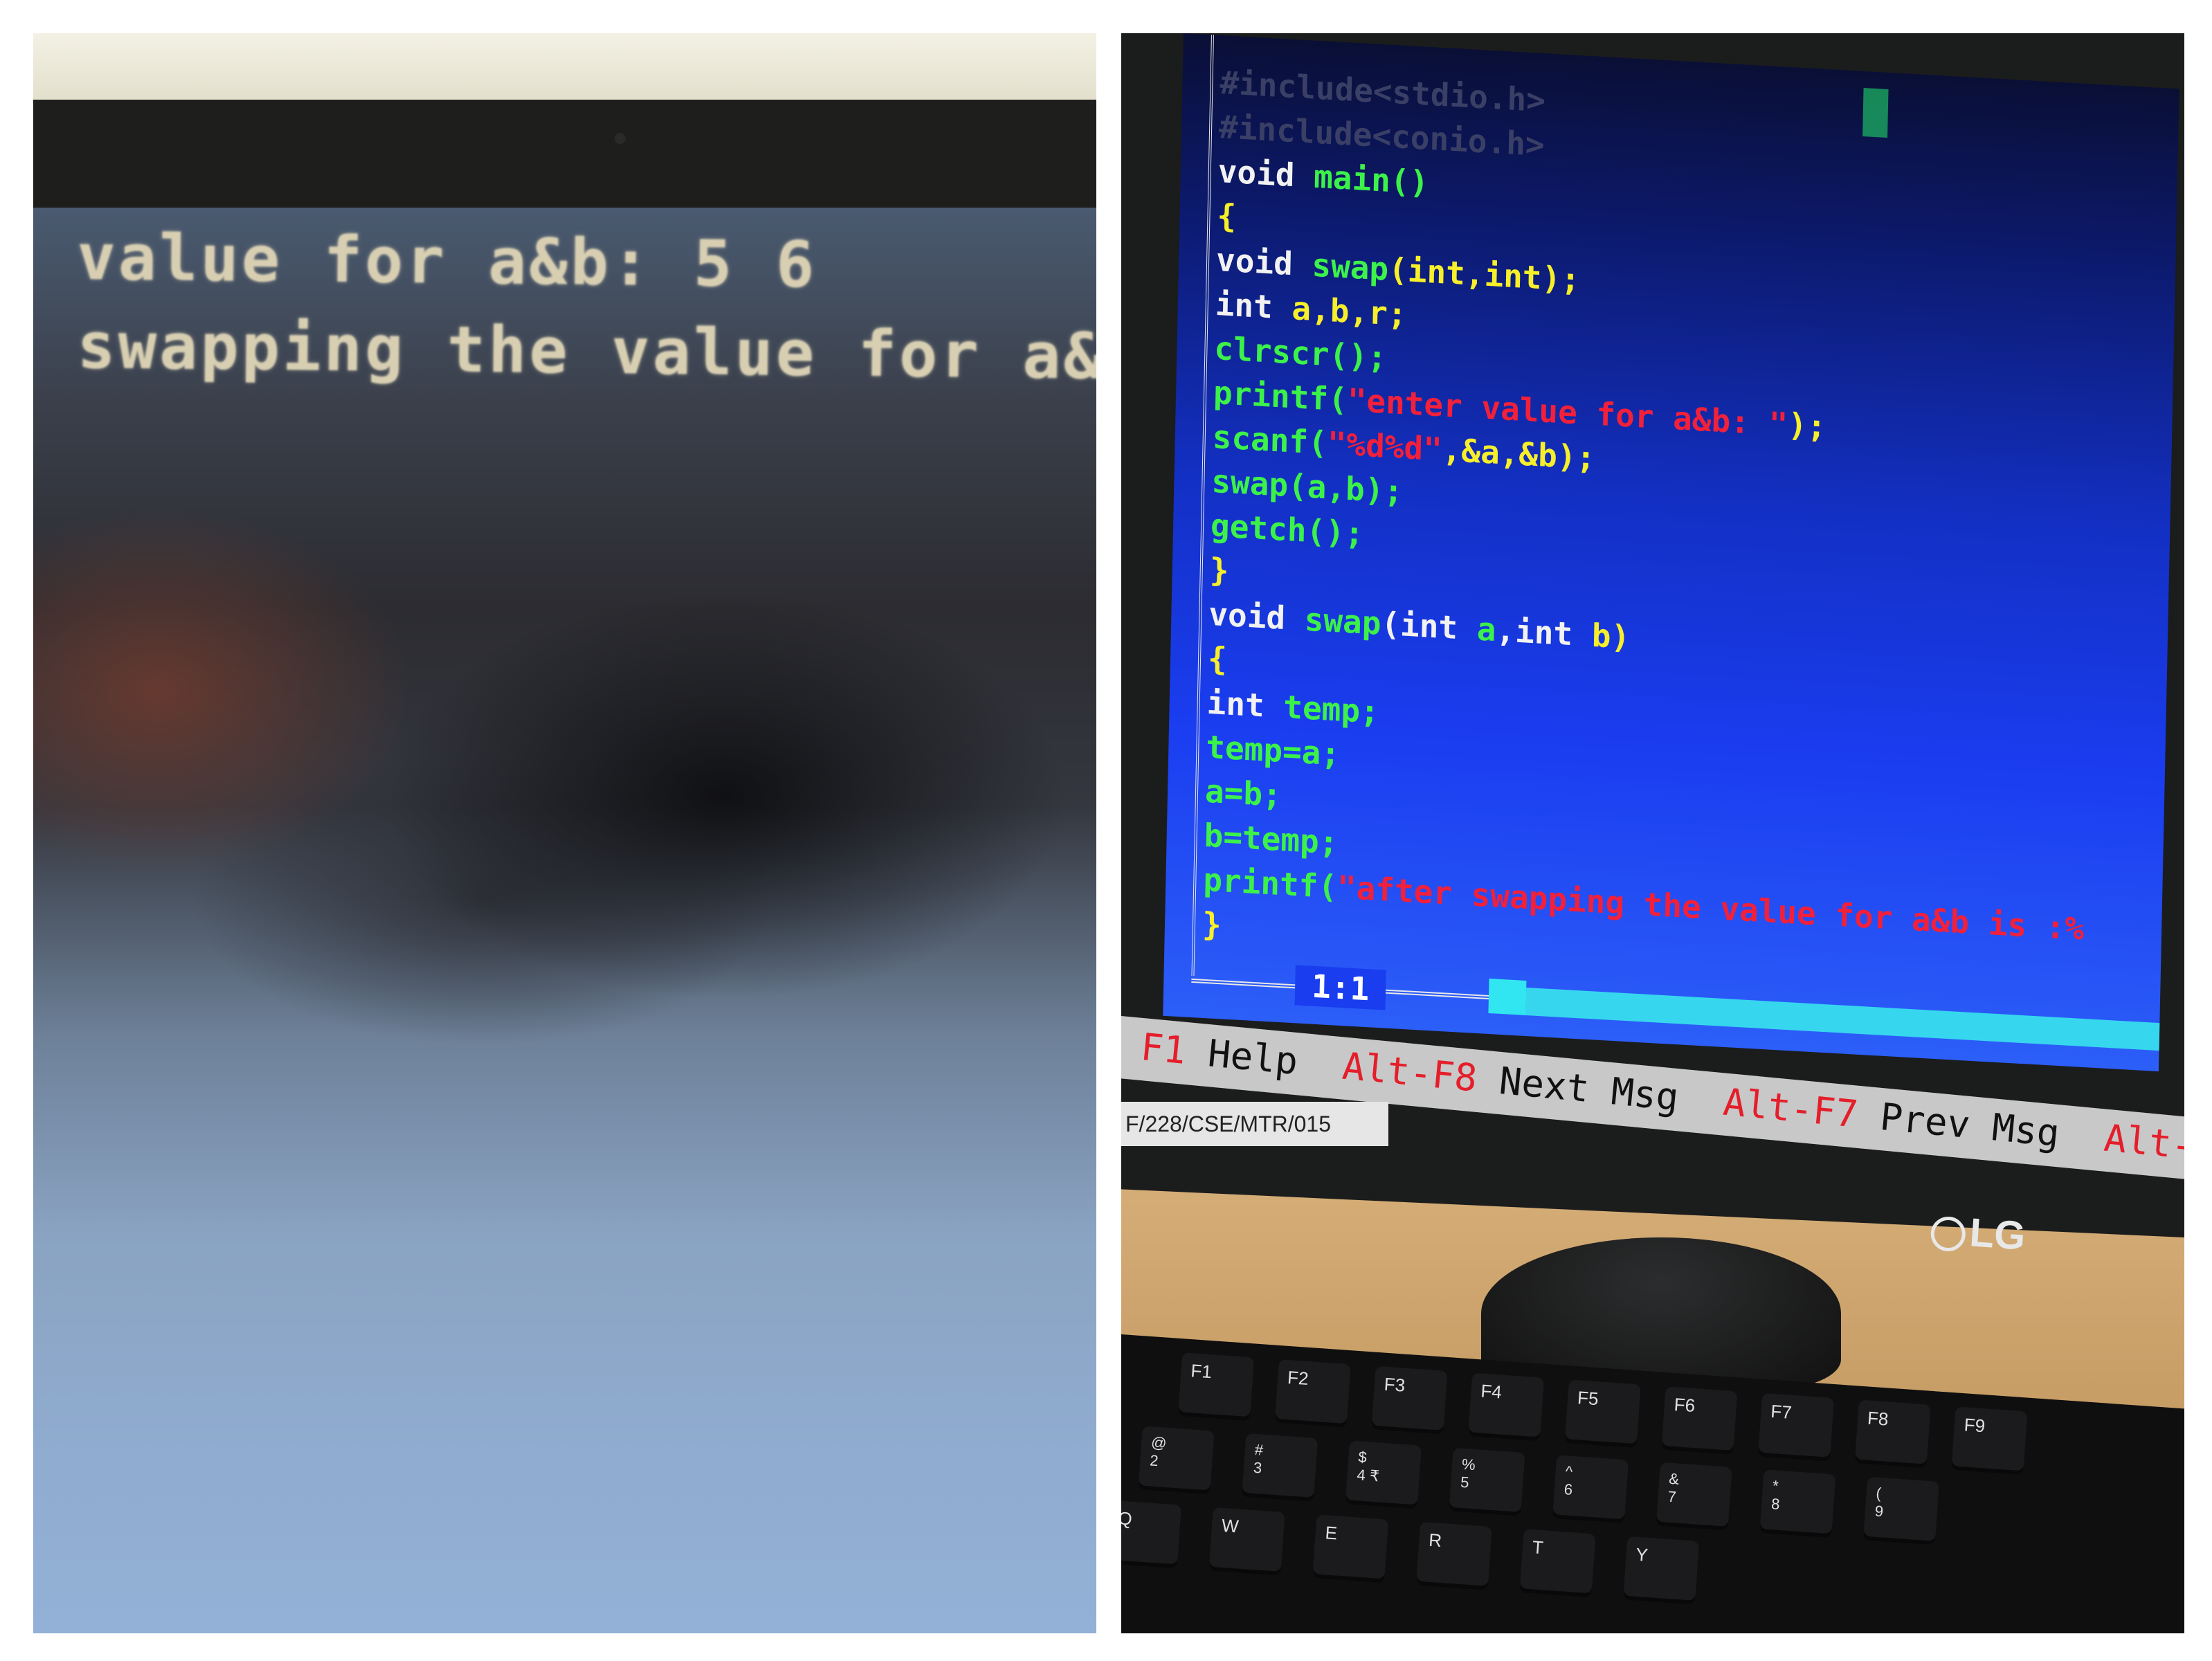  Describe the element at coordinates (1642, 1554) in the screenshot. I see `key-label: Y` at that location.